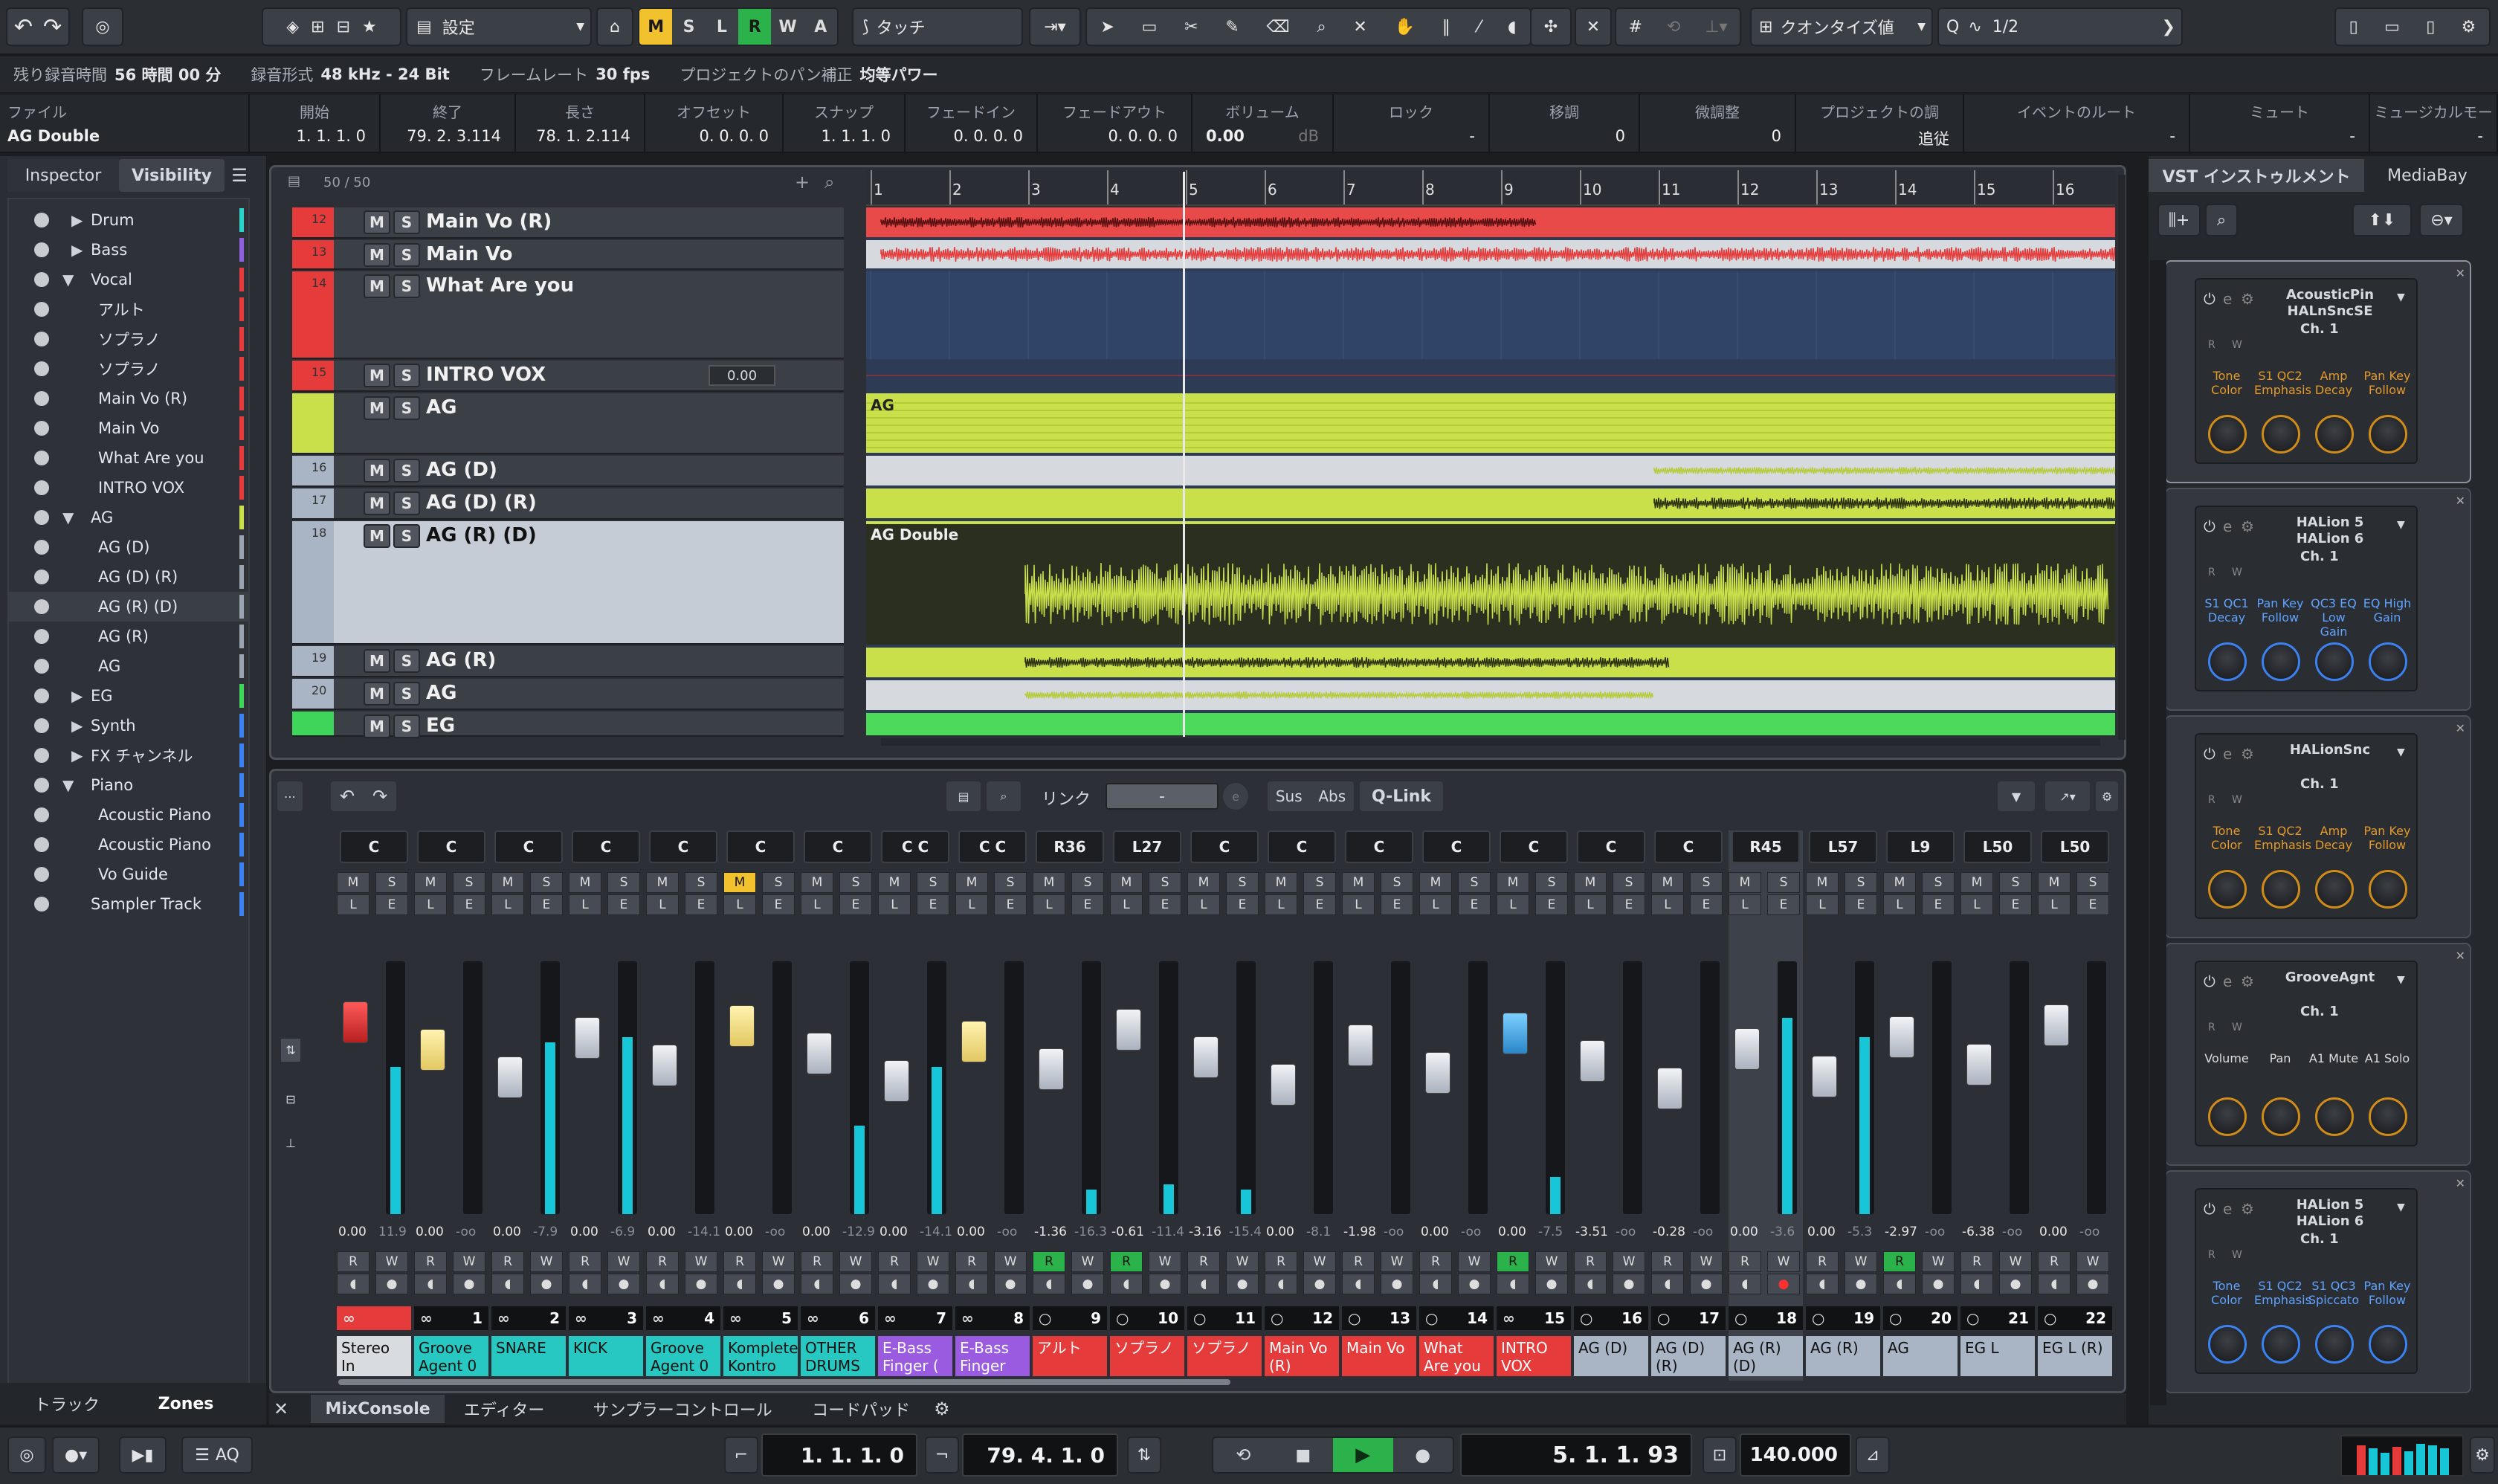 Image resolution: width=2498 pixels, height=1484 pixels. What do you see at coordinates (1490, 742) in the screenshot?
I see `horizontal-scrollbar` at bounding box center [1490, 742].